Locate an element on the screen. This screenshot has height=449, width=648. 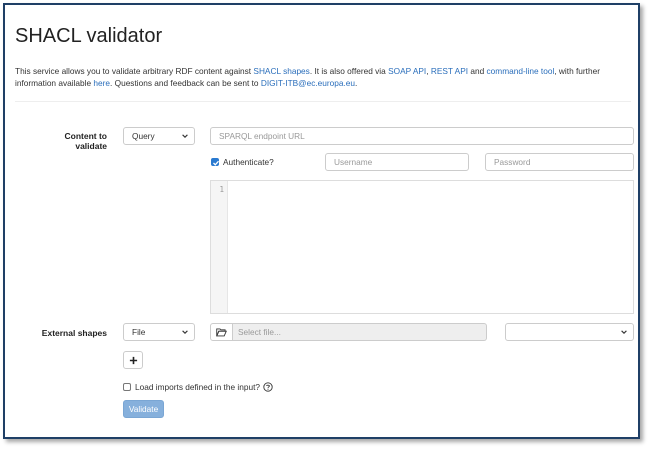
load-imports-row: Load imports defined in the input? is located at coordinates (198, 387).